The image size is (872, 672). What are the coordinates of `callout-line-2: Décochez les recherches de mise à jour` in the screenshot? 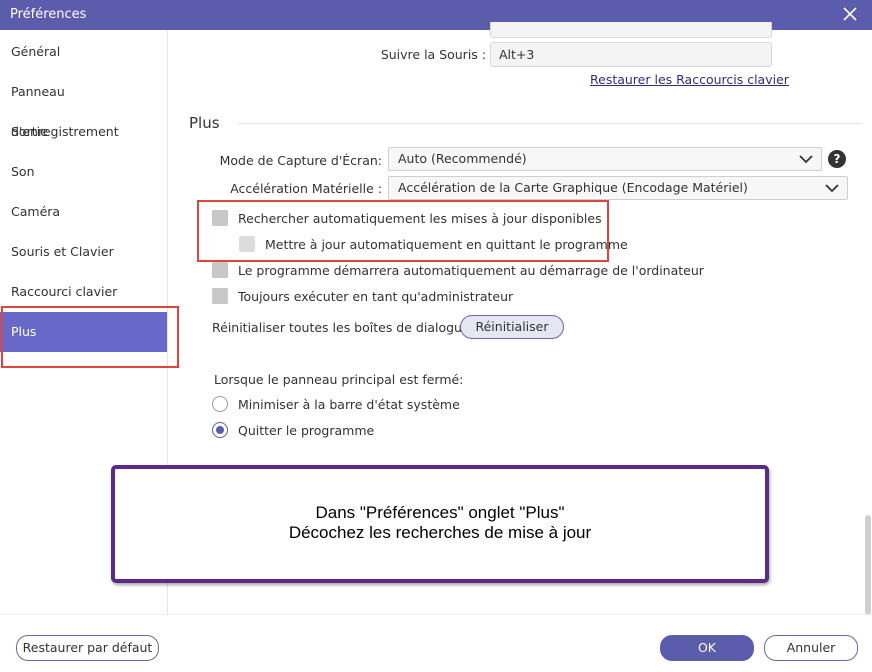 It's located at (440, 532).